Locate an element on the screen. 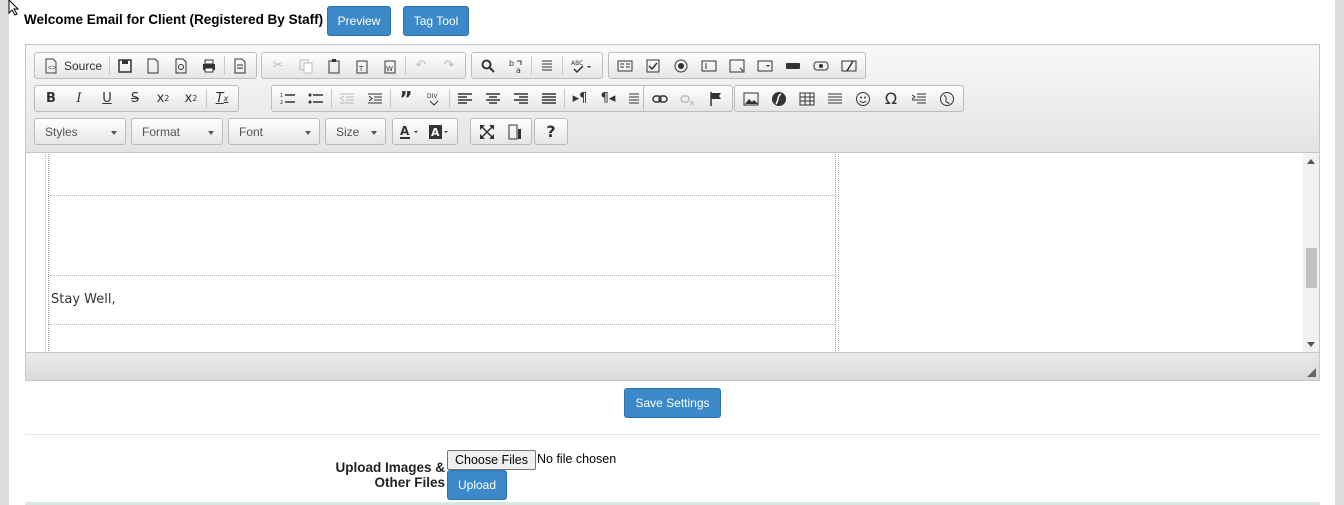 This screenshot has width=1344, height=505. indent-icon is located at coordinates (375, 98).